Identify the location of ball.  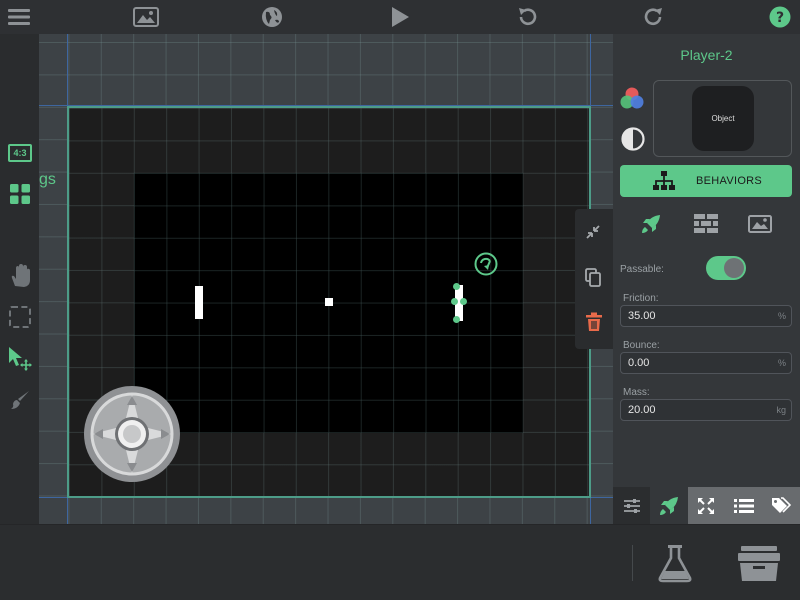
(329, 302).